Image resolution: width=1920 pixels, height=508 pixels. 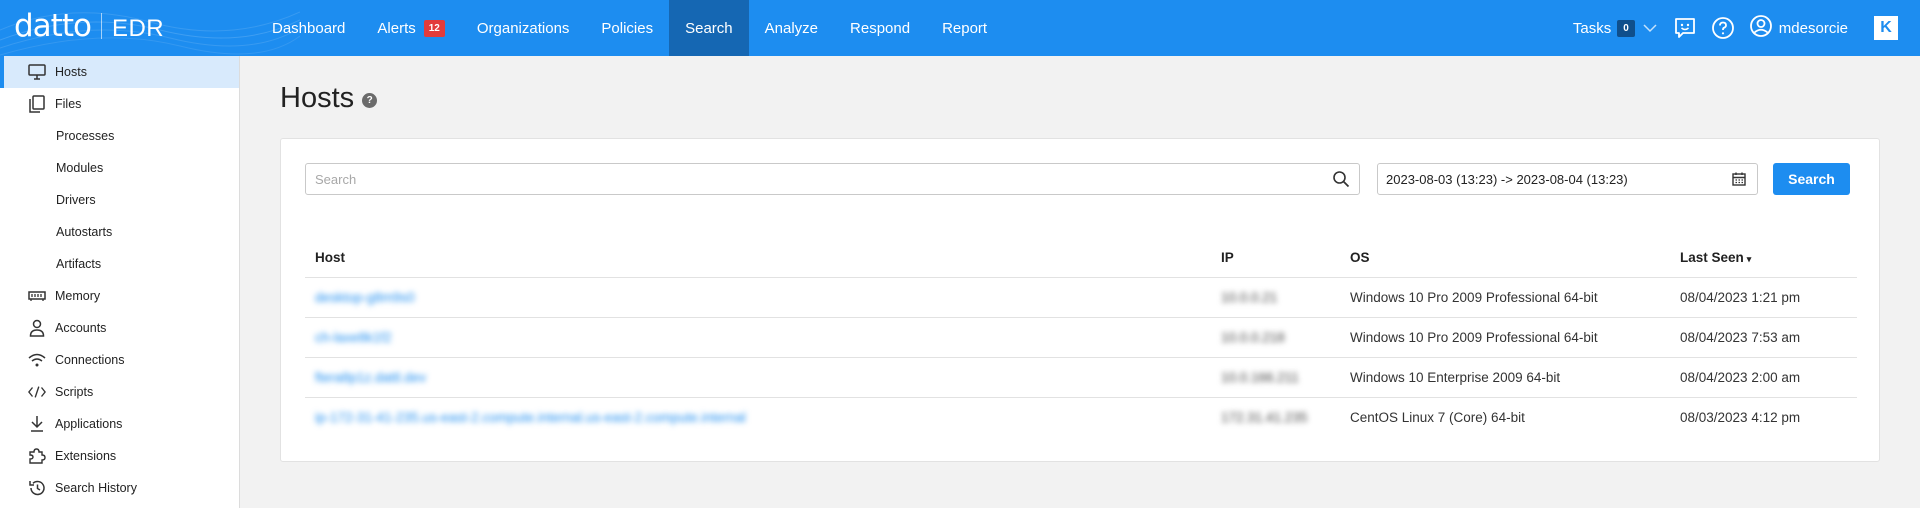 I want to click on os-cell: Windows 10 Pro 2009 Professional 64-bit, so click(x=1505, y=297).